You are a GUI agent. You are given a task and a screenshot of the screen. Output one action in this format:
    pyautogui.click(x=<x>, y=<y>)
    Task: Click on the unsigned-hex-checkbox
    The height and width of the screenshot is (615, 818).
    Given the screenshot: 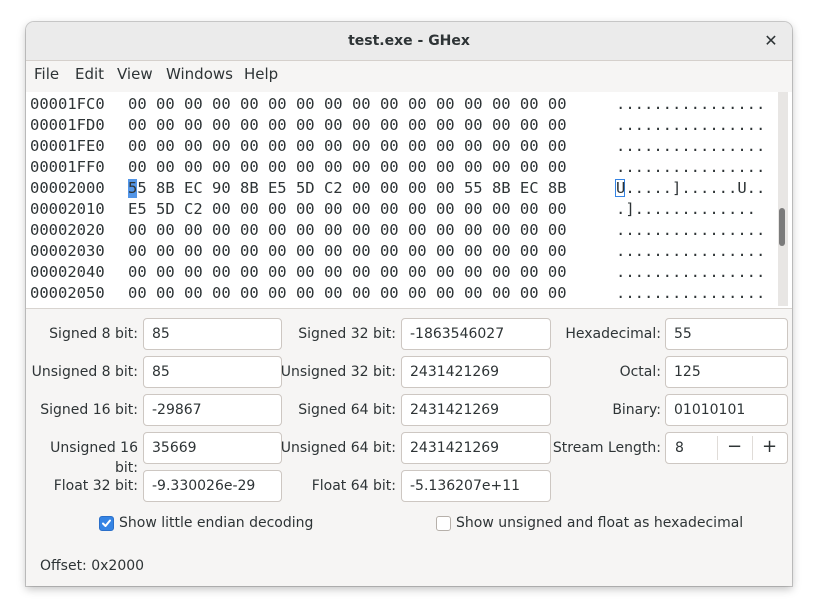 What is the action you would take?
    pyautogui.click(x=443, y=523)
    